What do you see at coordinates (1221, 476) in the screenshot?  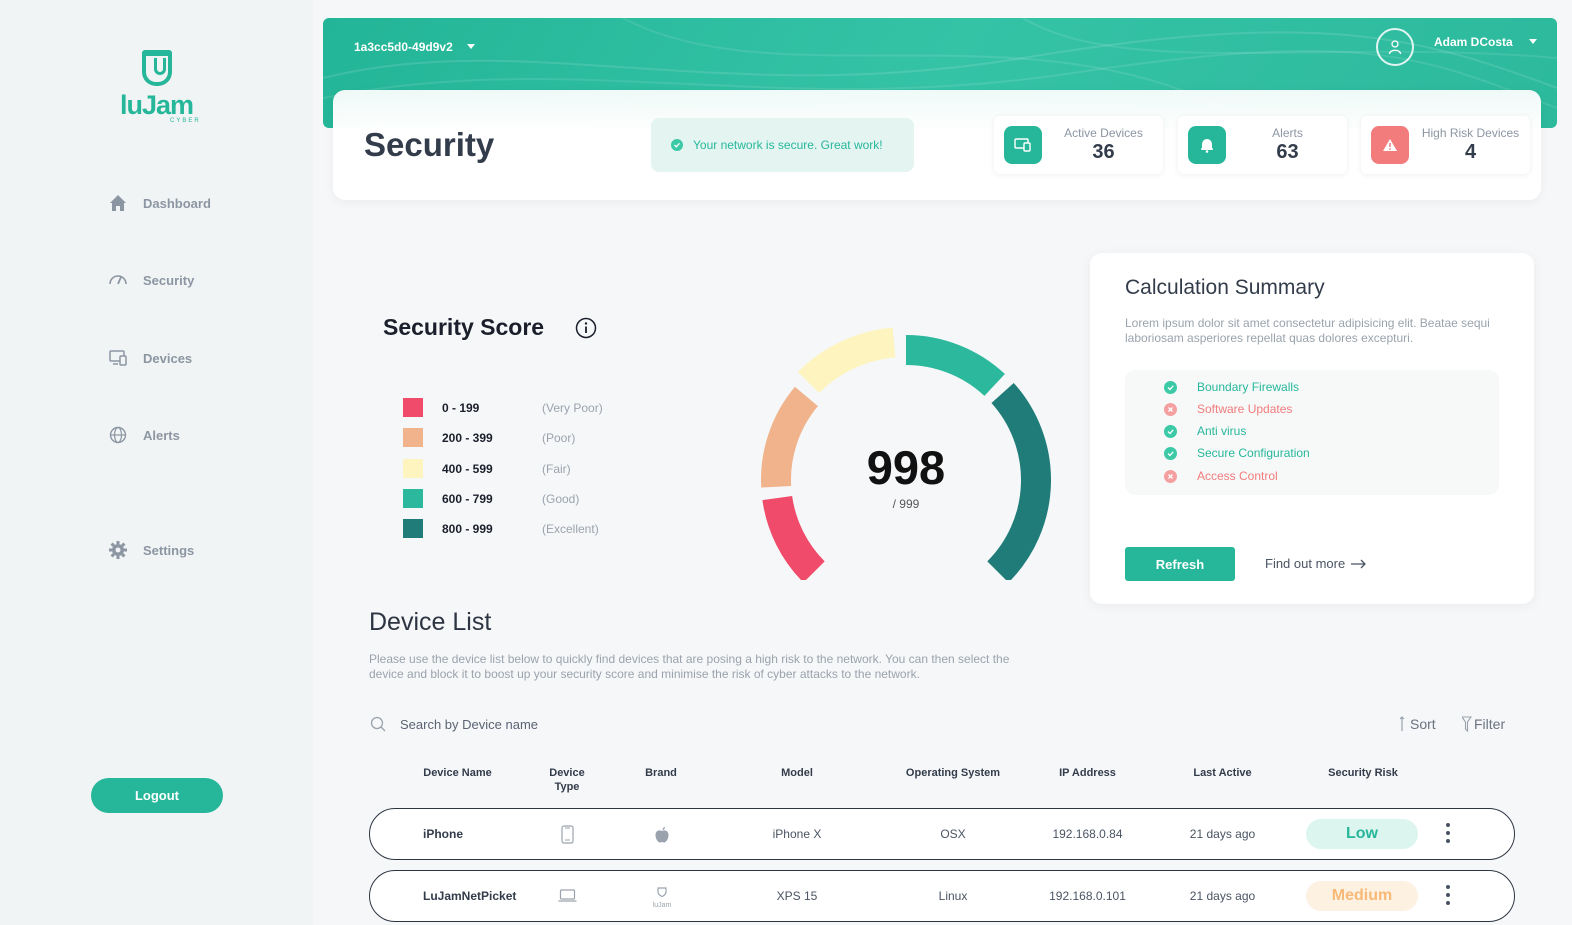 I see `check-item: Access Control` at bounding box center [1221, 476].